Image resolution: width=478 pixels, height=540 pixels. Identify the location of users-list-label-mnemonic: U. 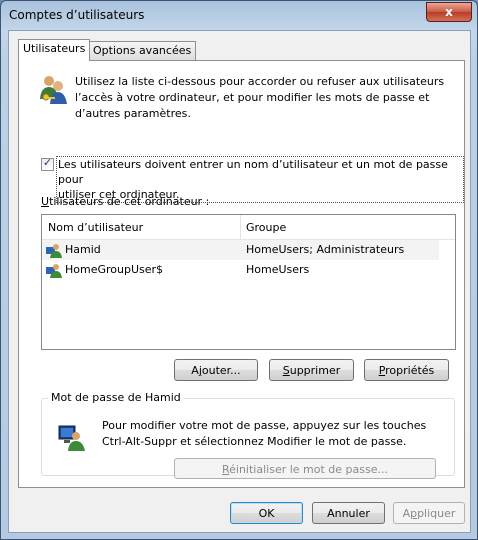
(45, 201).